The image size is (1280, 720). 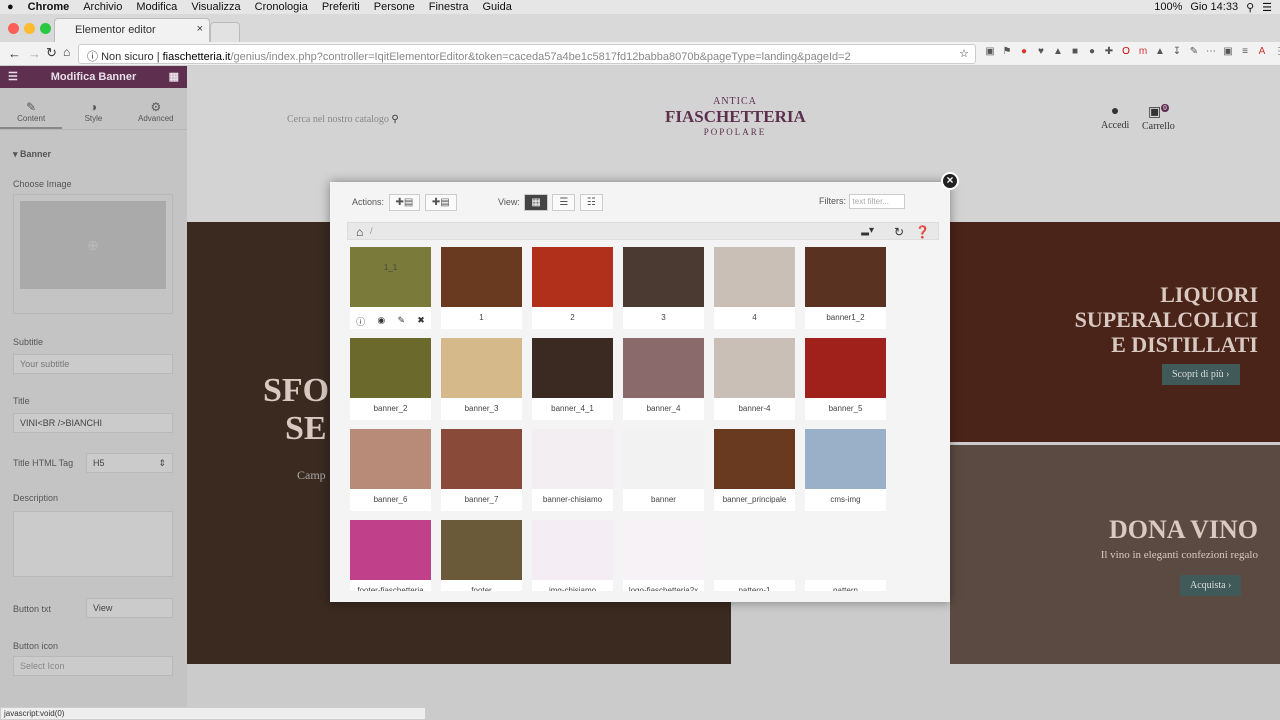 I want to click on cast-icon: ▣, so click(x=990, y=53).